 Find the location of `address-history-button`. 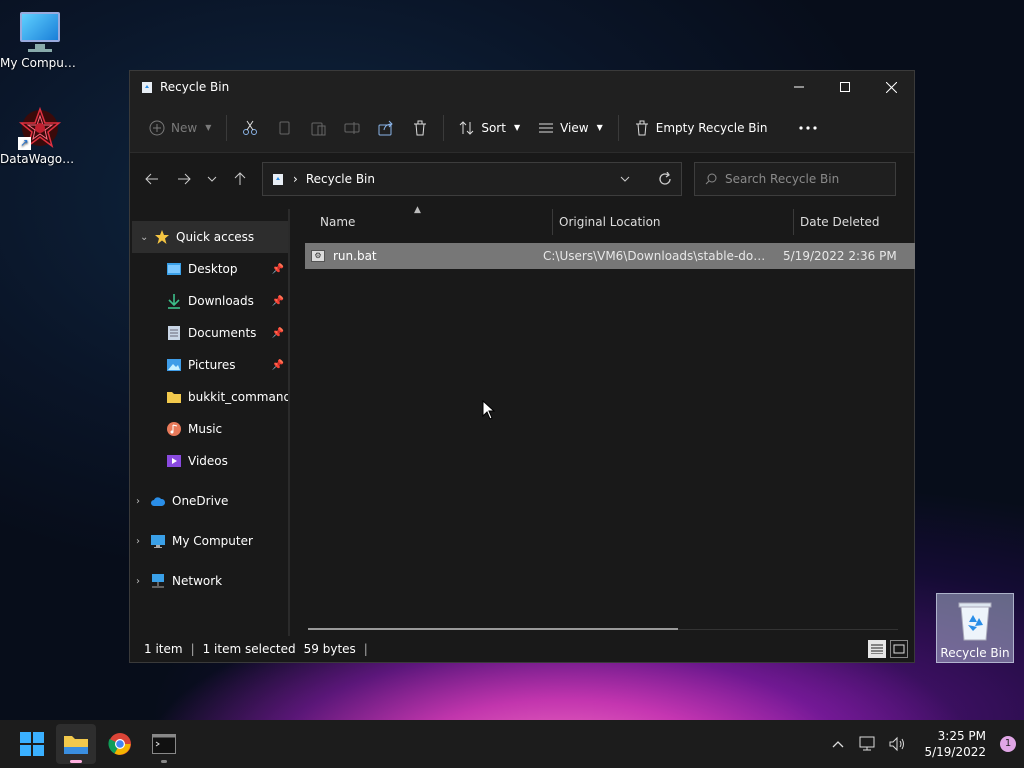

address-history-button is located at coordinates (625, 179).